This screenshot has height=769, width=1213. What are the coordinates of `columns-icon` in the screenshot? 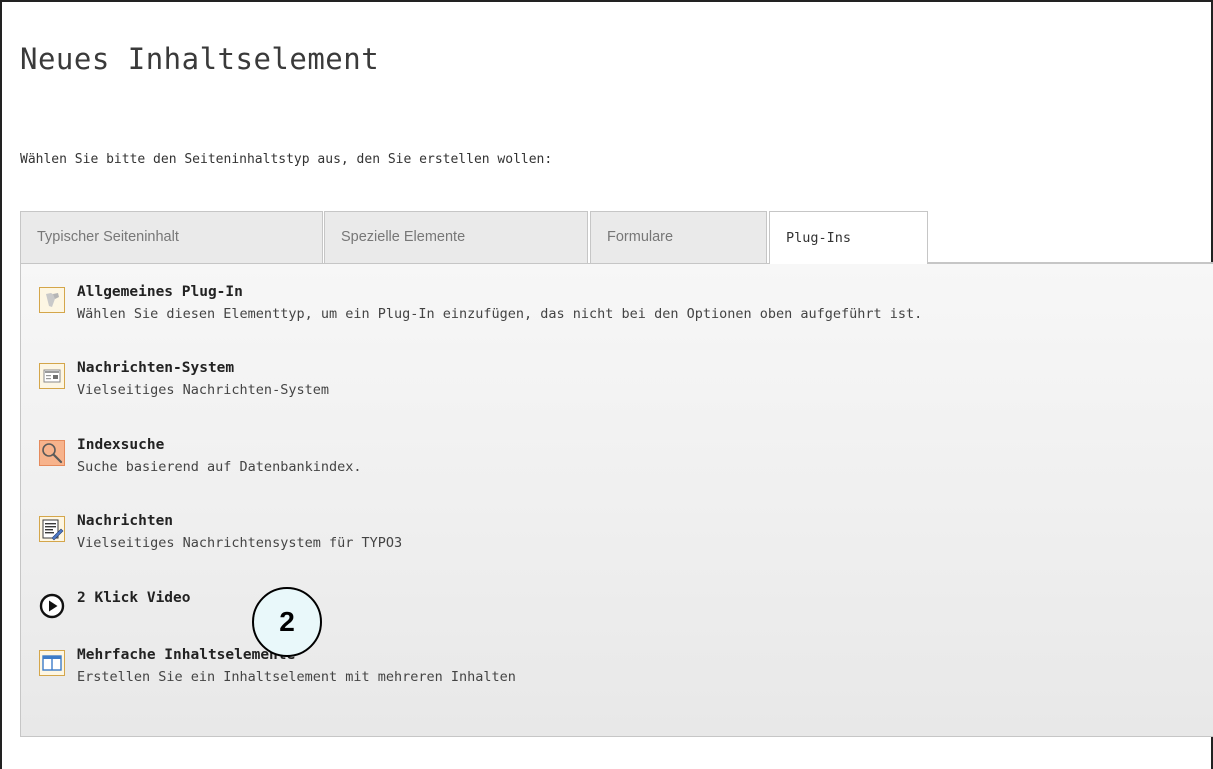 It's located at (52, 663).